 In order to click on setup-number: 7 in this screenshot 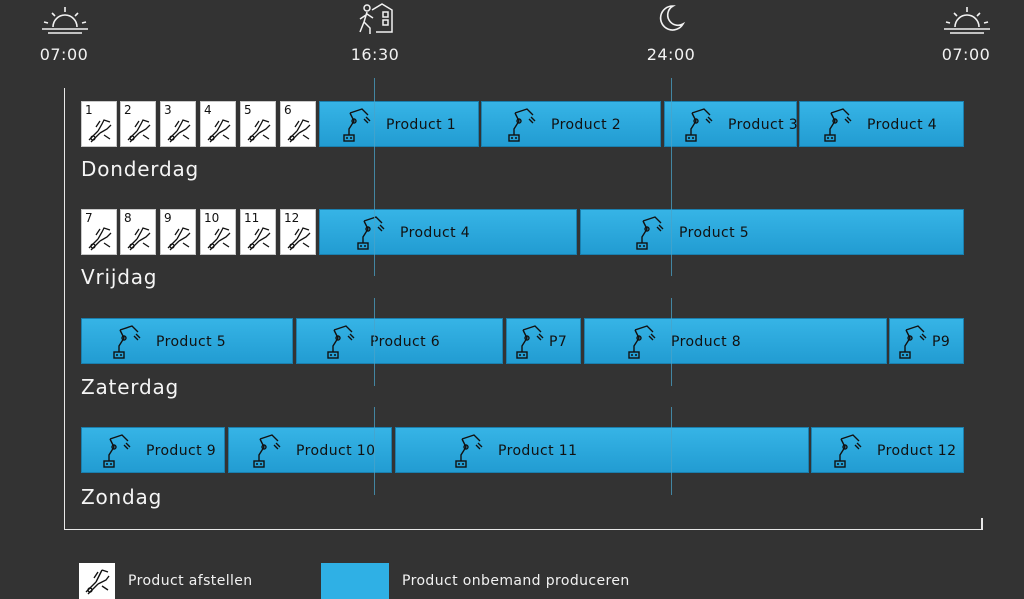, I will do `click(89, 218)`.